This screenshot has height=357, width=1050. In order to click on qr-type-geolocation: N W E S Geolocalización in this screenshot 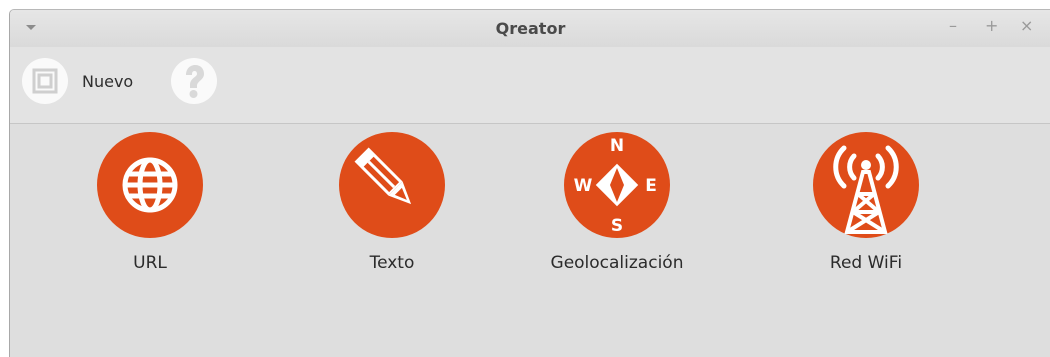, I will do `click(617, 202)`.